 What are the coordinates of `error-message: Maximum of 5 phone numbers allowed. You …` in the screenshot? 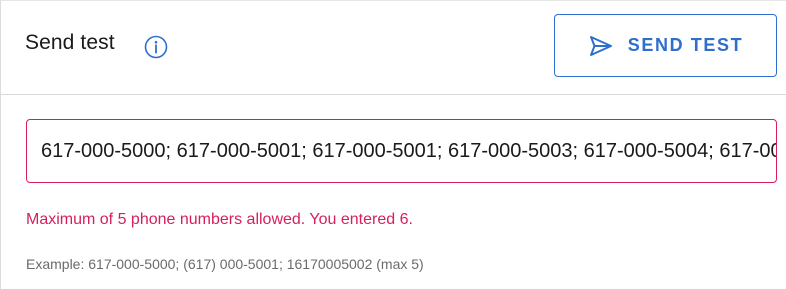 It's located at (219, 219).